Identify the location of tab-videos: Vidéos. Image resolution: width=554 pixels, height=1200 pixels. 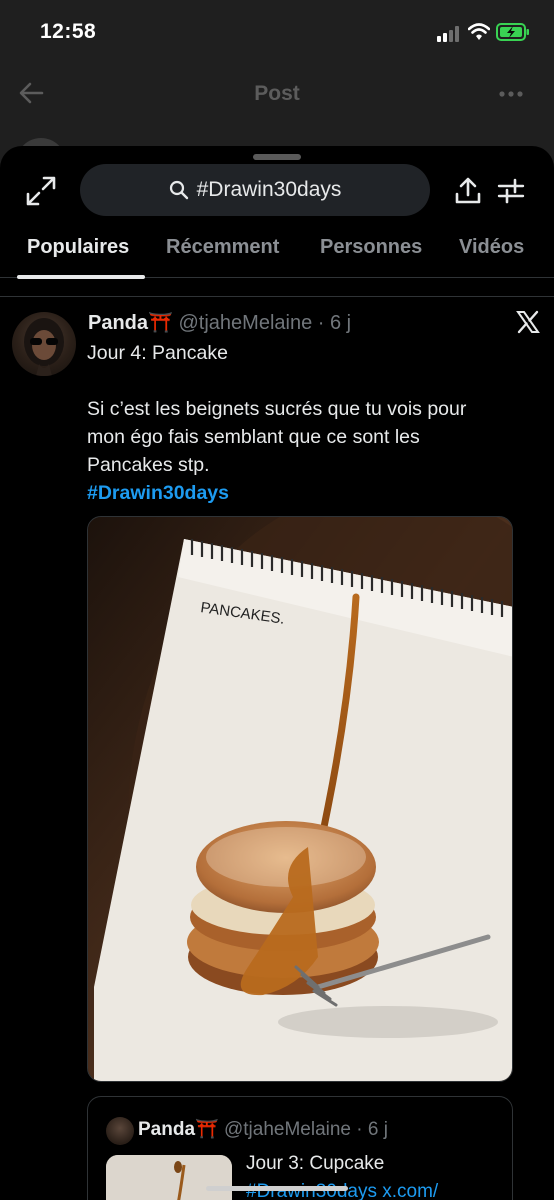
(491, 247).